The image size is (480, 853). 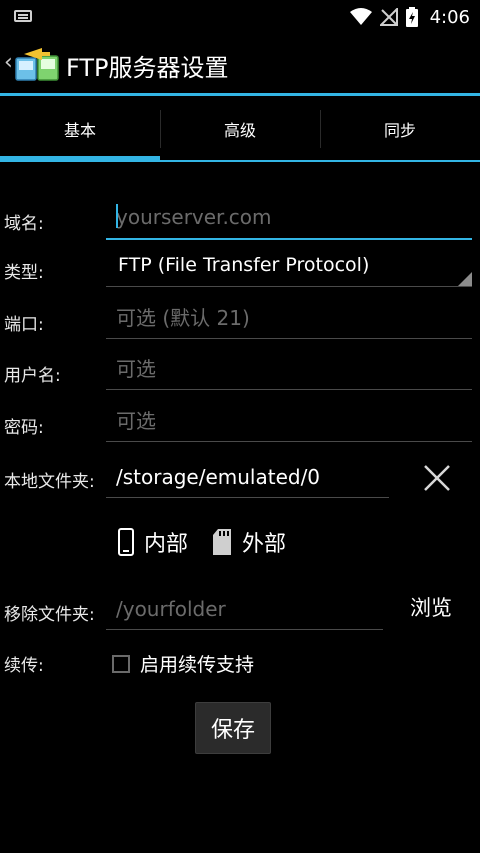 What do you see at coordinates (23, 16) in the screenshot?
I see `keyboard-icon` at bounding box center [23, 16].